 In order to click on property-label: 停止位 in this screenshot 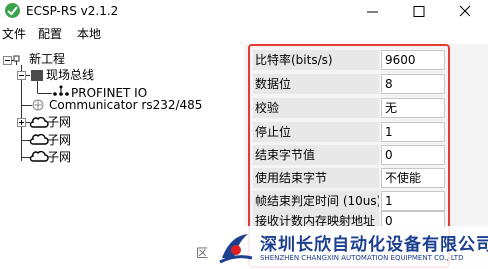, I will do `click(316, 132)`.